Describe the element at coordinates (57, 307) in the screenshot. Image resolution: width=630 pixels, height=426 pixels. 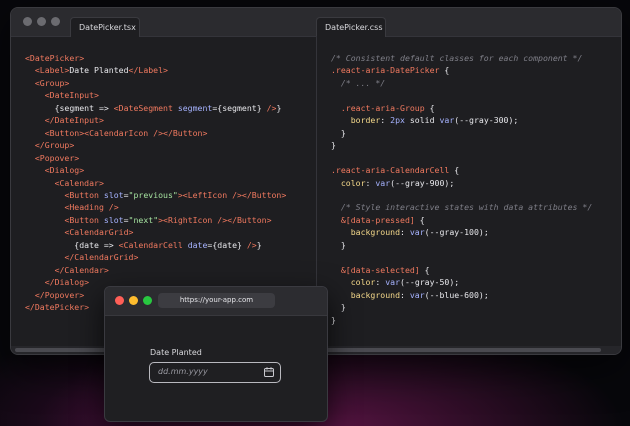
I see `code-line: </DatePicker>` at that location.